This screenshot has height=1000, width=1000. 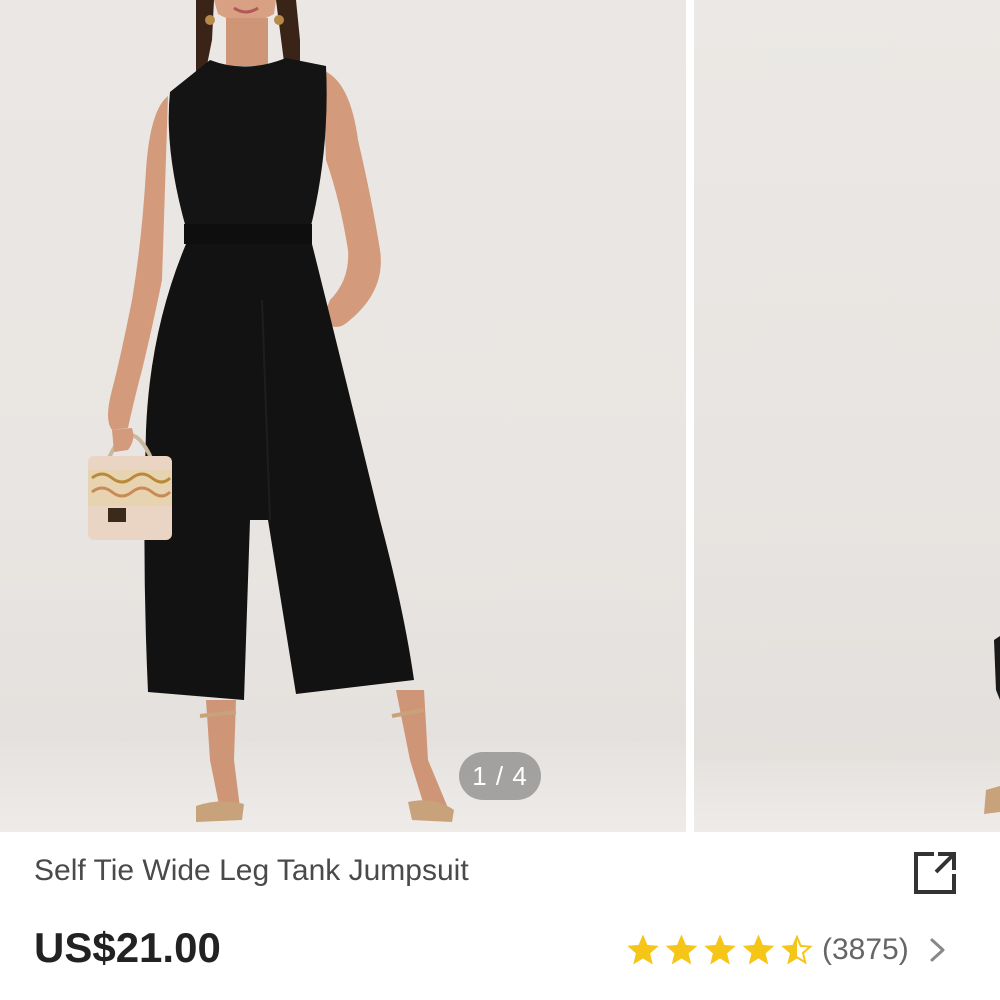 I want to click on product-photo-jumpsuit-alt, so click(x=992, y=725).